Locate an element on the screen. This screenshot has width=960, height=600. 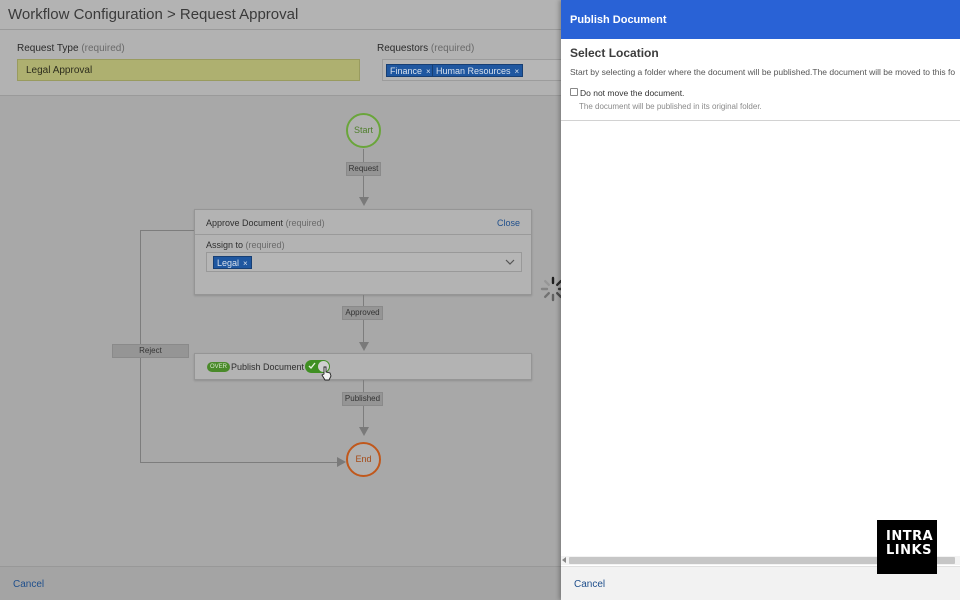
requestors-label-text: Requestors is located at coordinates (403, 48).